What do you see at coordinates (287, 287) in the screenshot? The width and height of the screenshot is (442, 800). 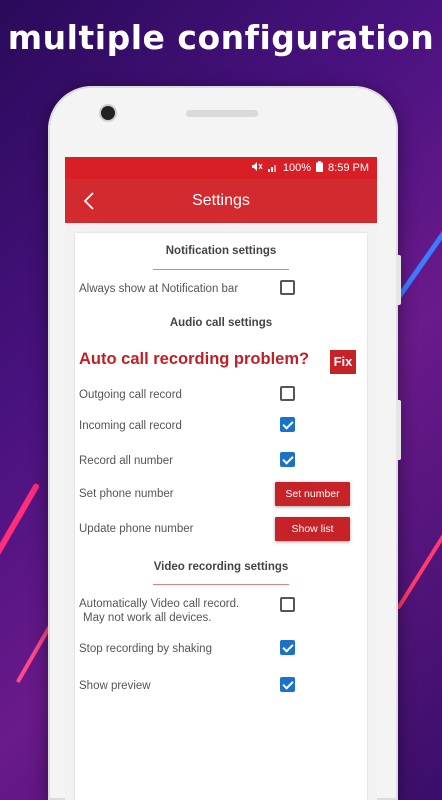 I see `always-show-checkbox` at bounding box center [287, 287].